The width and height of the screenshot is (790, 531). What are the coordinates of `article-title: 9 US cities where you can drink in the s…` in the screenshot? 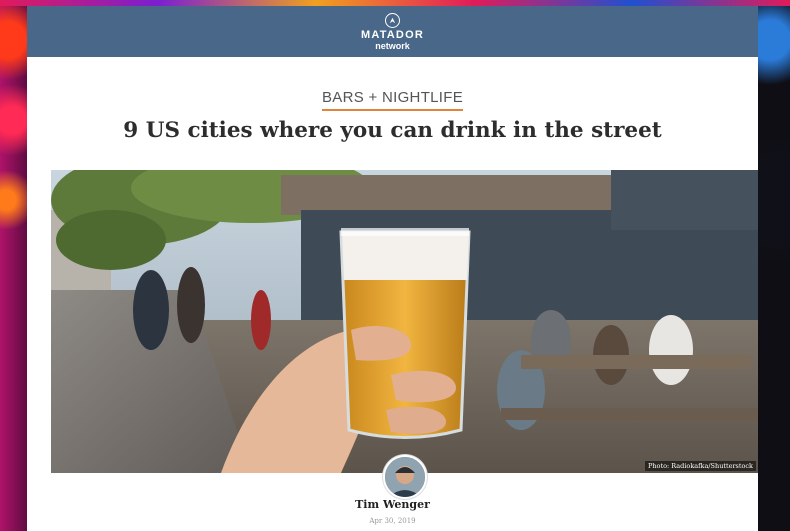 It's located at (392, 130).